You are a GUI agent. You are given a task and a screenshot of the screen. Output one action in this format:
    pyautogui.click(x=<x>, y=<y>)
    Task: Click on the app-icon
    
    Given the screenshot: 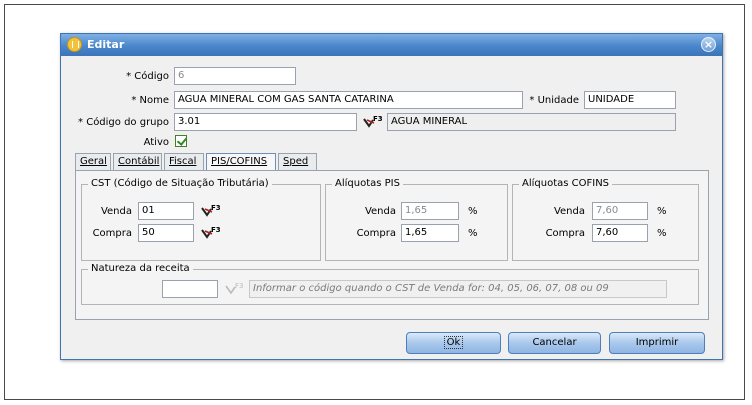 What is the action you would take?
    pyautogui.click(x=74, y=44)
    